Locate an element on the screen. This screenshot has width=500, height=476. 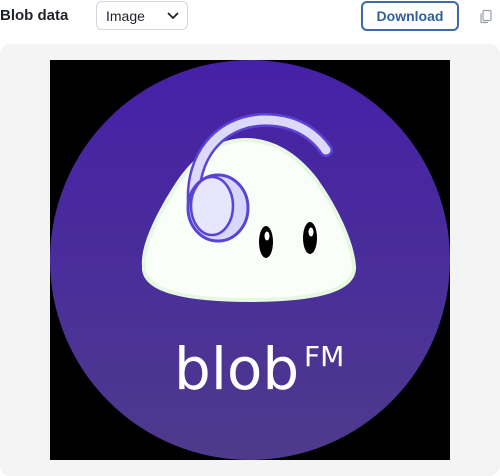
logo-wordmark: blob is located at coordinates (236, 369).